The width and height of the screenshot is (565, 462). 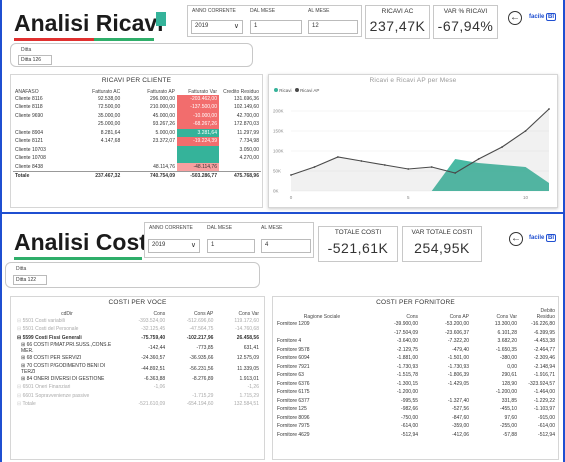 I want to click on table-row: 25.000,00 93.267,26 -68.267,26 172.870,03, so click(x=137, y=124).